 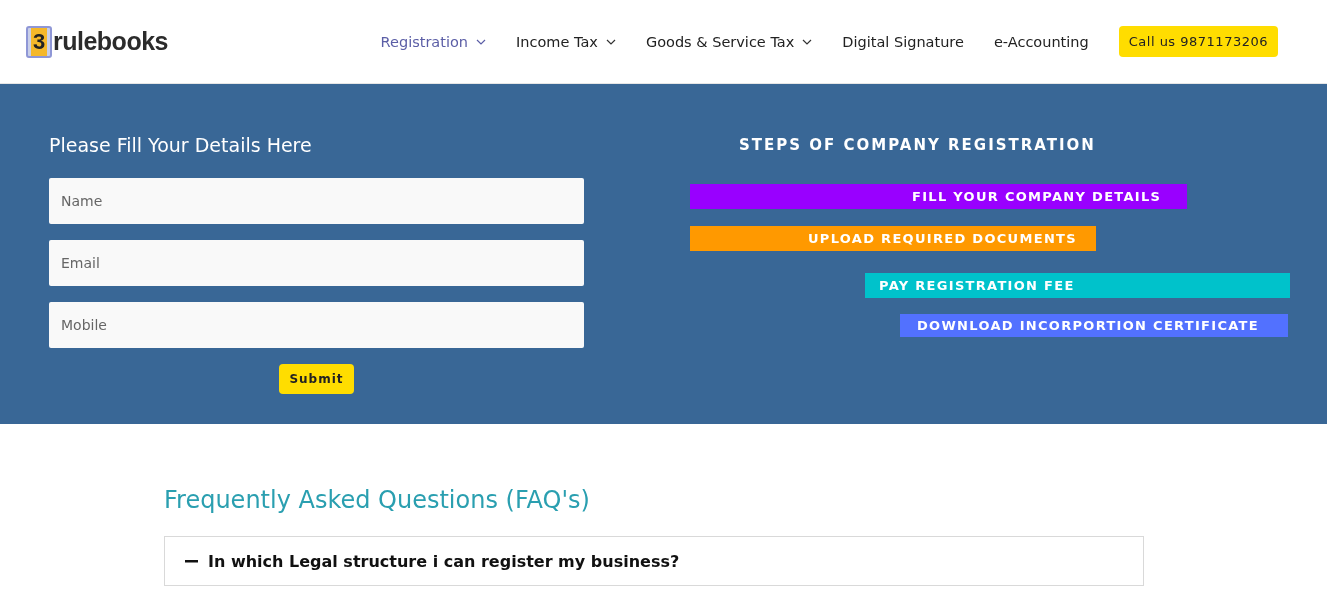 What do you see at coordinates (377, 500) in the screenshot?
I see `faq-title: Frequently Asked Questions (FAQ's)` at bounding box center [377, 500].